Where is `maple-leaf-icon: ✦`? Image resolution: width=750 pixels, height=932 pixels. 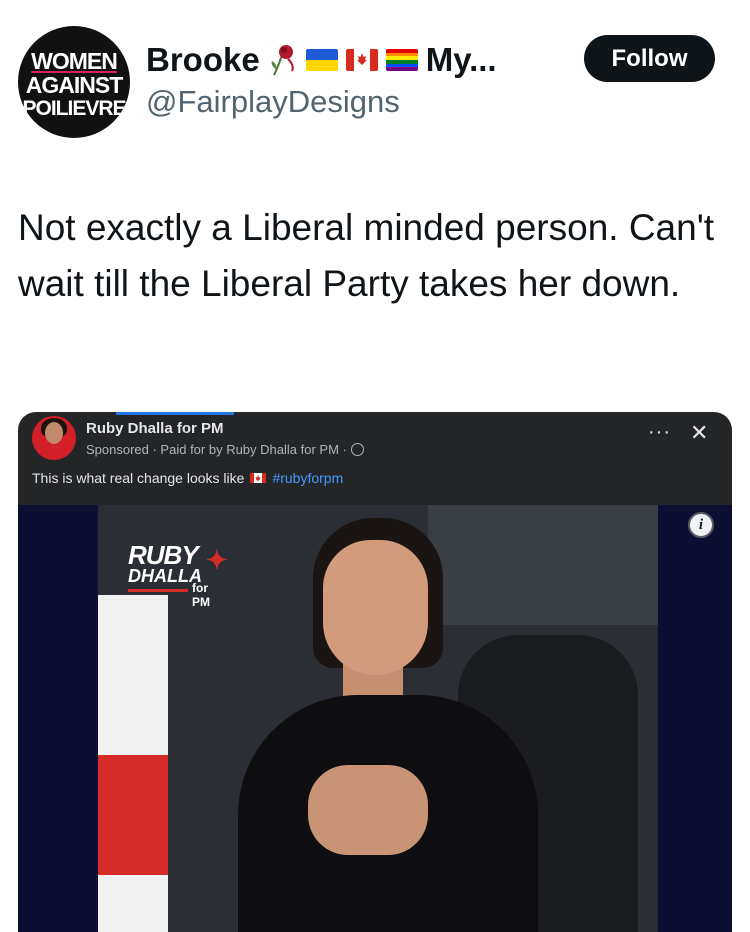
maple-leaf-icon: ✦ is located at coordinates (217, 560).